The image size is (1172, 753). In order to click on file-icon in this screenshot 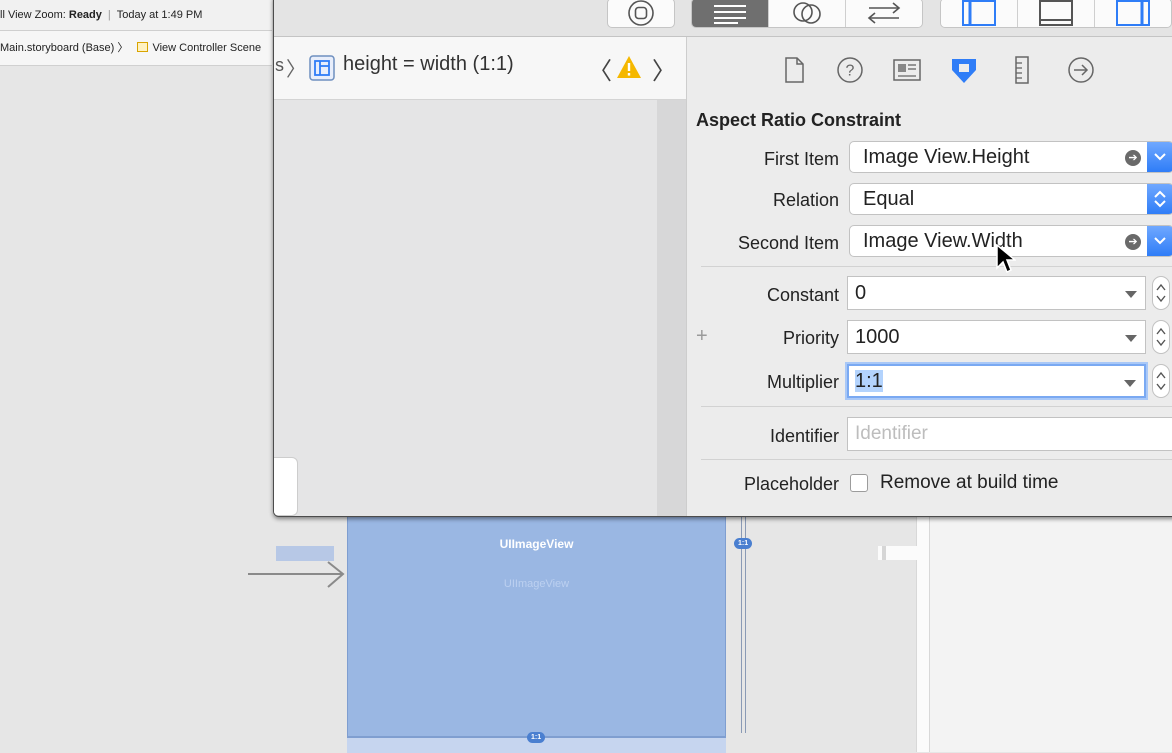, I will do `click(794, 70)`.